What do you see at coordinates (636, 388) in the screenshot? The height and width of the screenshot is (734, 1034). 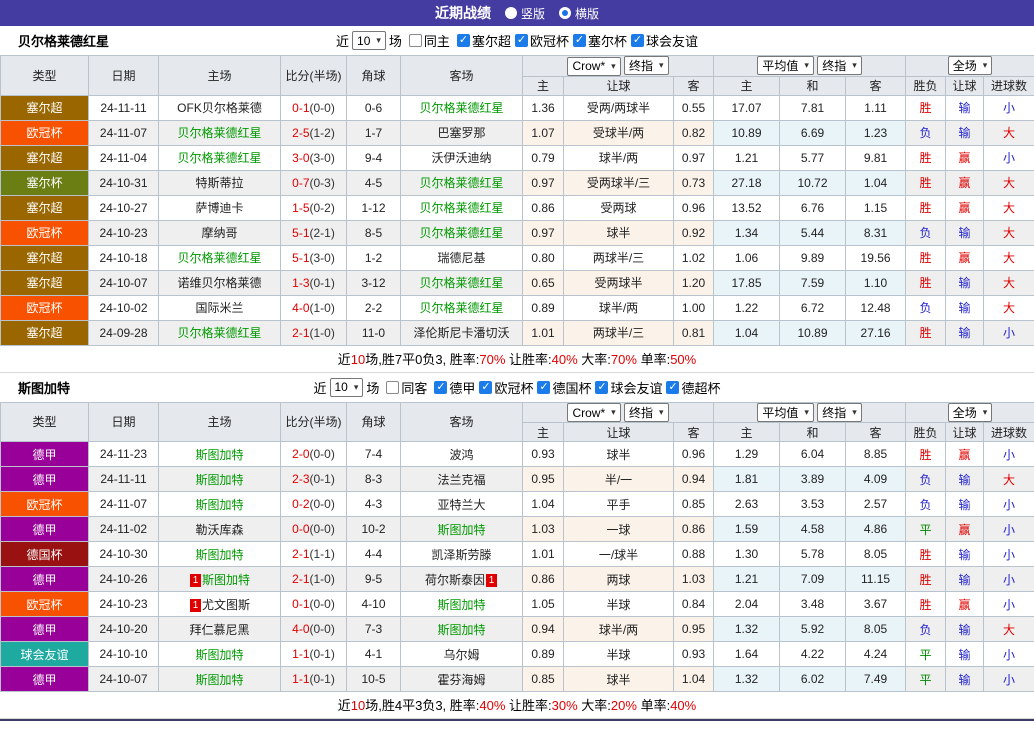 I see `league-filter-label: 球会友谊` at bounding box center [636, 388].